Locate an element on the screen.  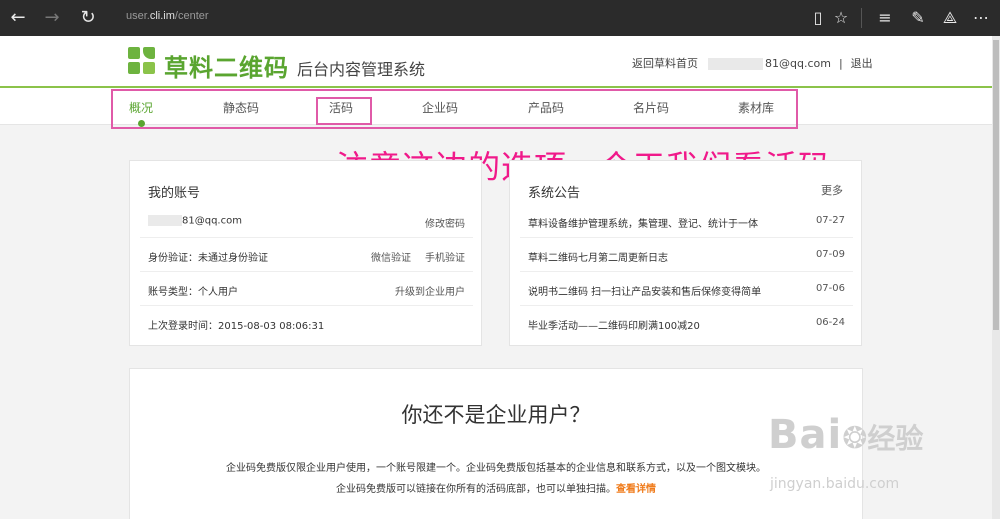
live-code-highlight-box is located at coordinates (344, 111).